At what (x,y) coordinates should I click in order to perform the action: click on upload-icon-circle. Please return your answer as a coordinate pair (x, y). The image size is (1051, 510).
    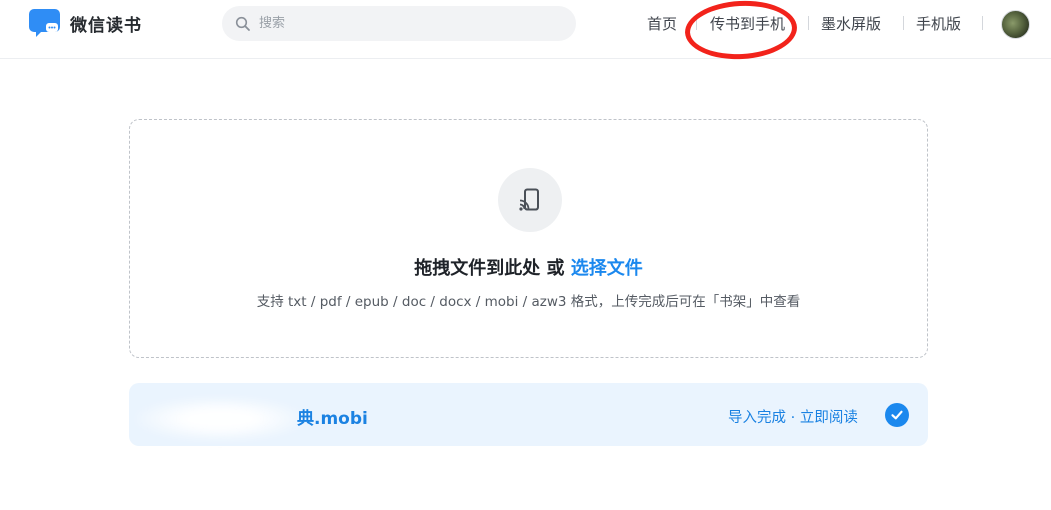
    Looking at the image, I should click on (530, 200).